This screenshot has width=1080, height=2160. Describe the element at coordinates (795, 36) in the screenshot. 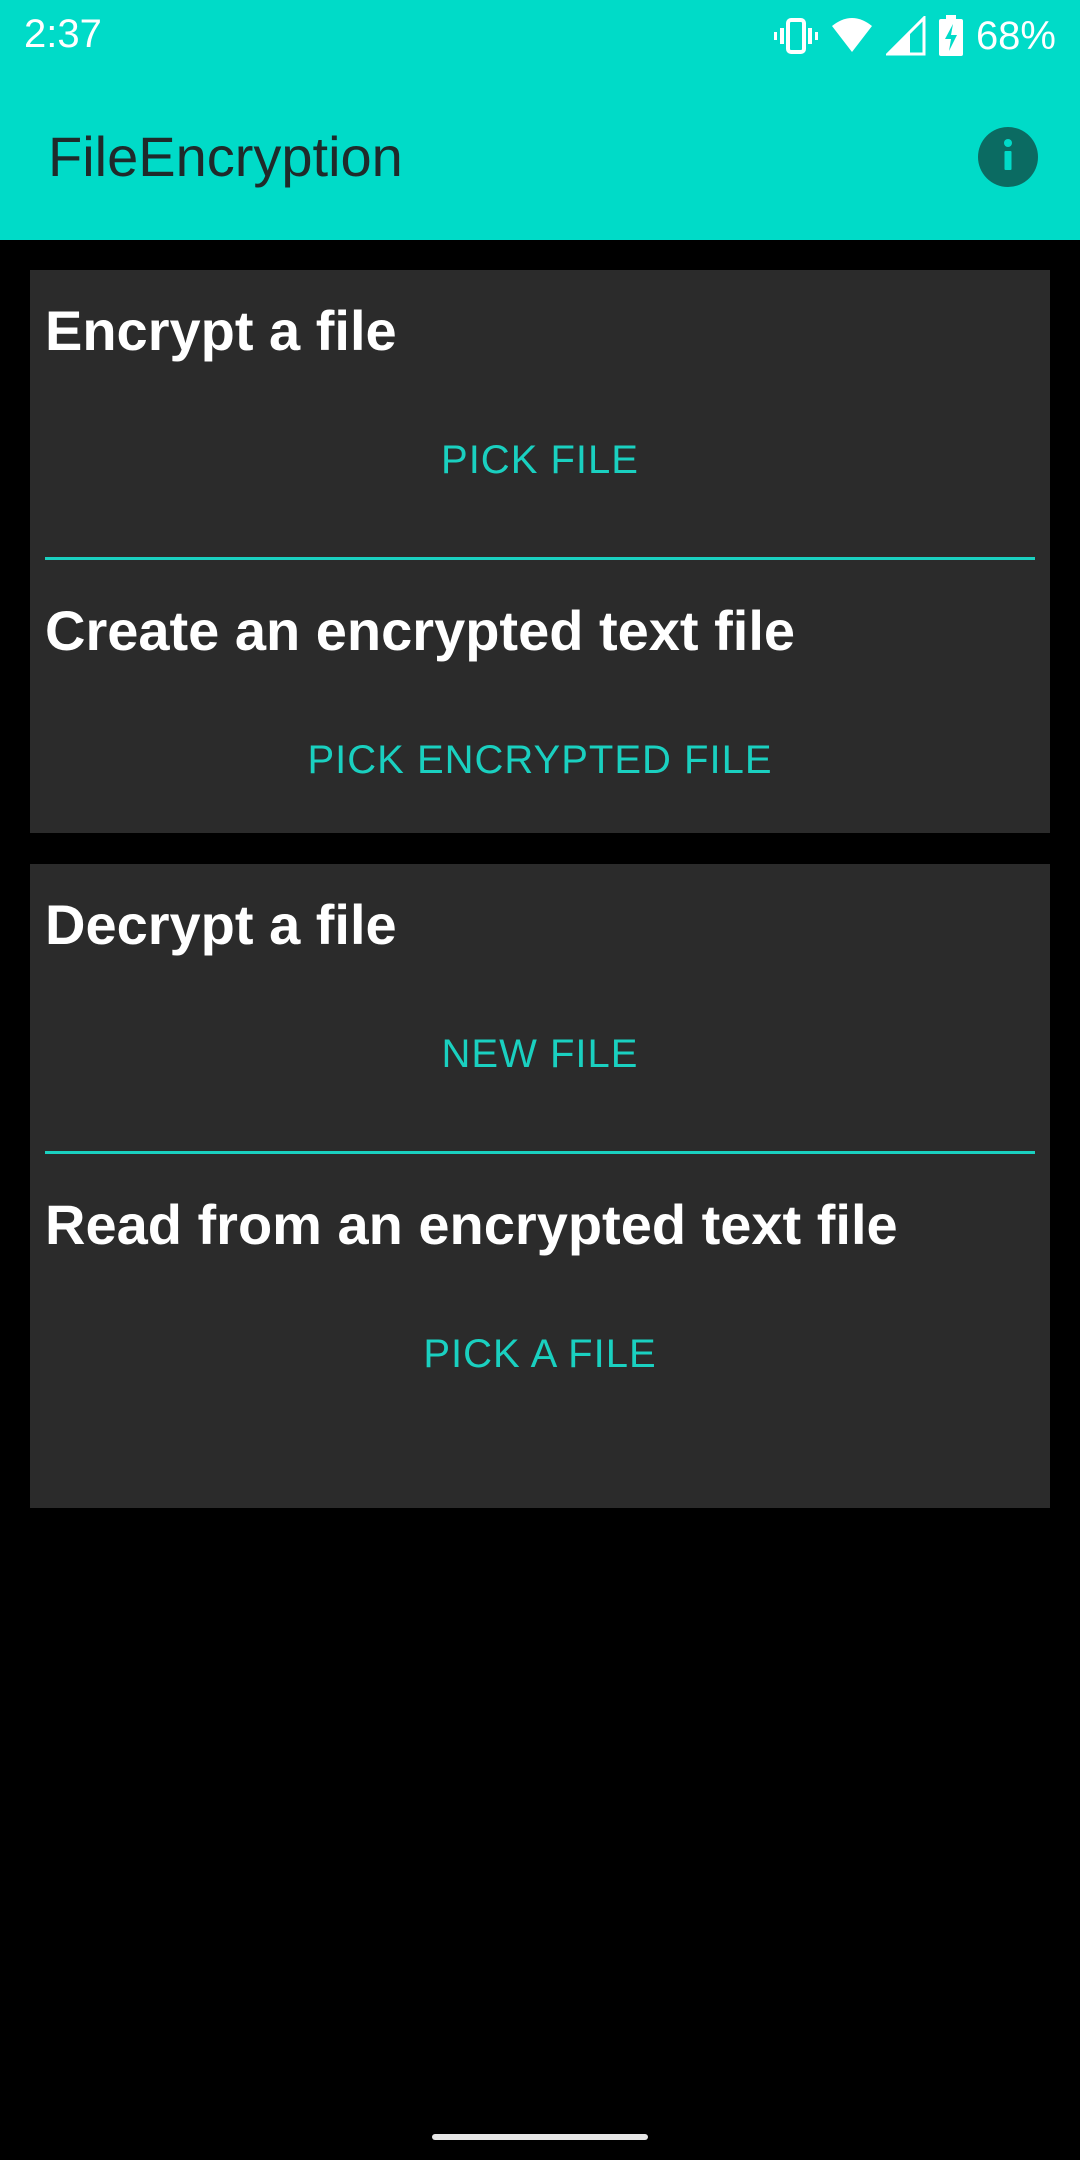

I see `vibrate-icon` at that location.